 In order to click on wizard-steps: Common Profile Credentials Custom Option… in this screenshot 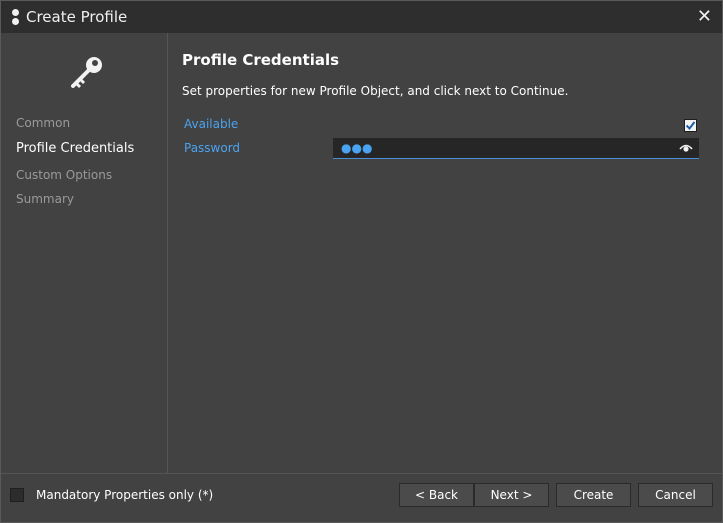, I will do `click(91, 161)`.